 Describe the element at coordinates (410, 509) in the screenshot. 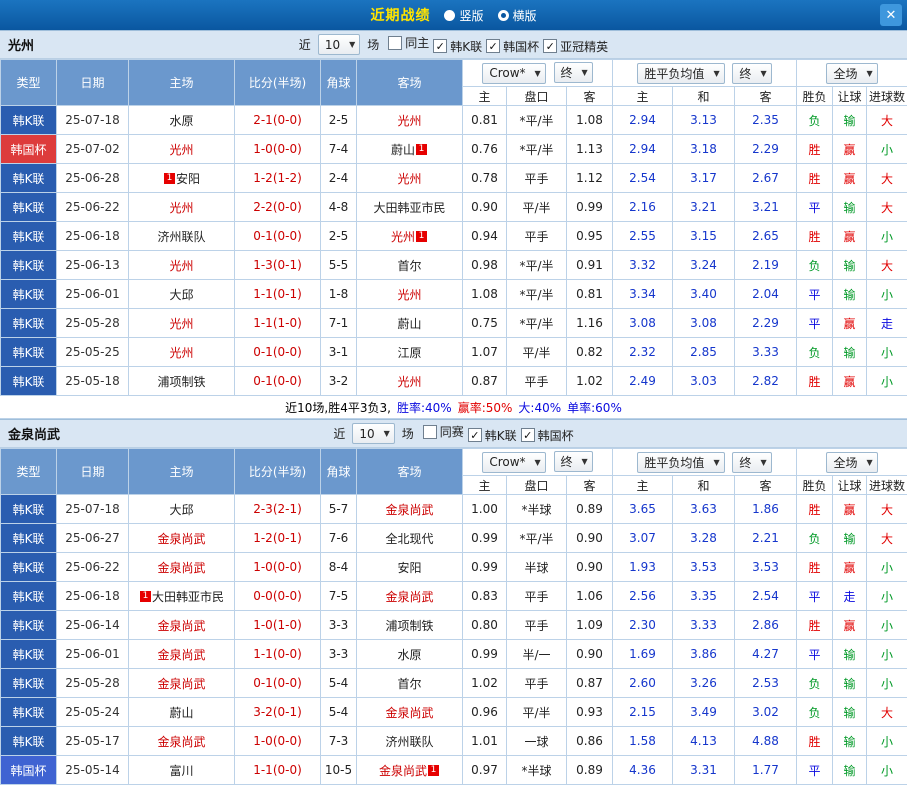

I see `away-team-cell: 金泉尚武` at that location.